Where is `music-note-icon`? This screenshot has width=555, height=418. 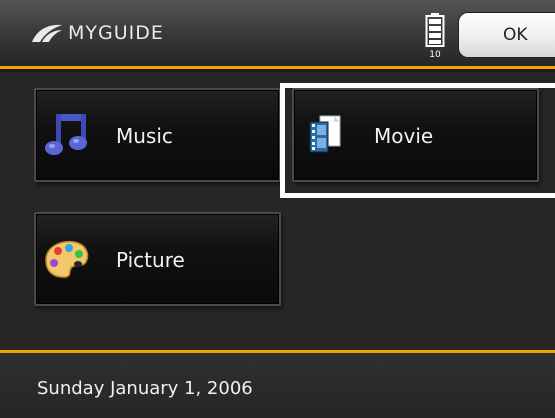
music-note-icon is located at coordinates (66, 134).